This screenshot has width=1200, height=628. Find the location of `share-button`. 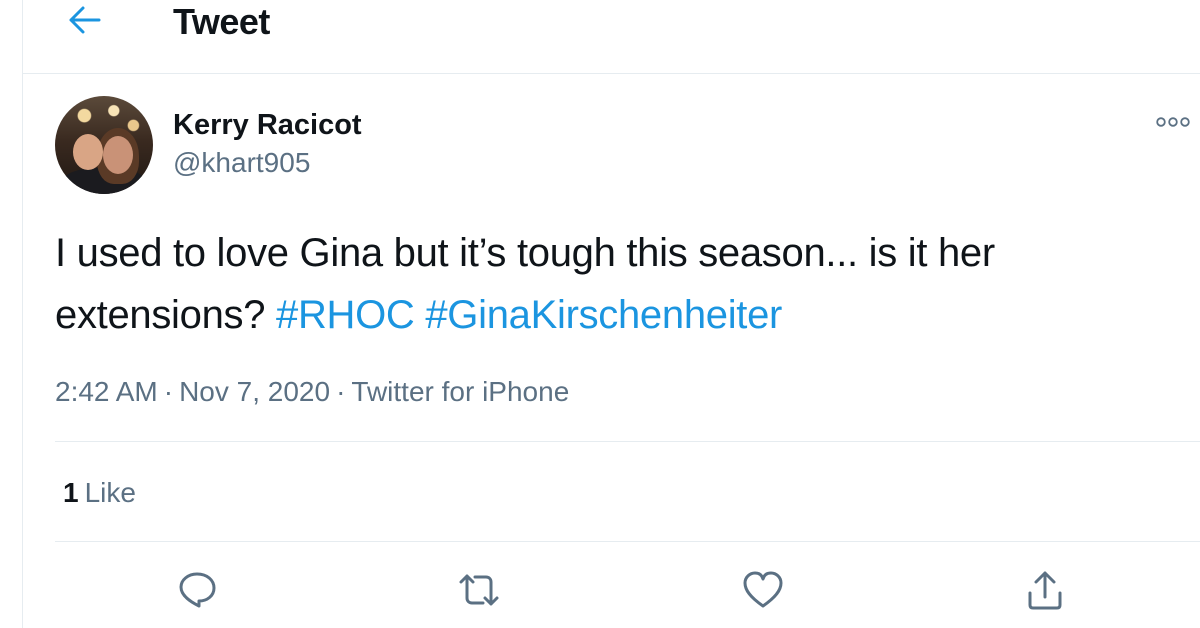

share-button is located at coordinates (1045, 592).